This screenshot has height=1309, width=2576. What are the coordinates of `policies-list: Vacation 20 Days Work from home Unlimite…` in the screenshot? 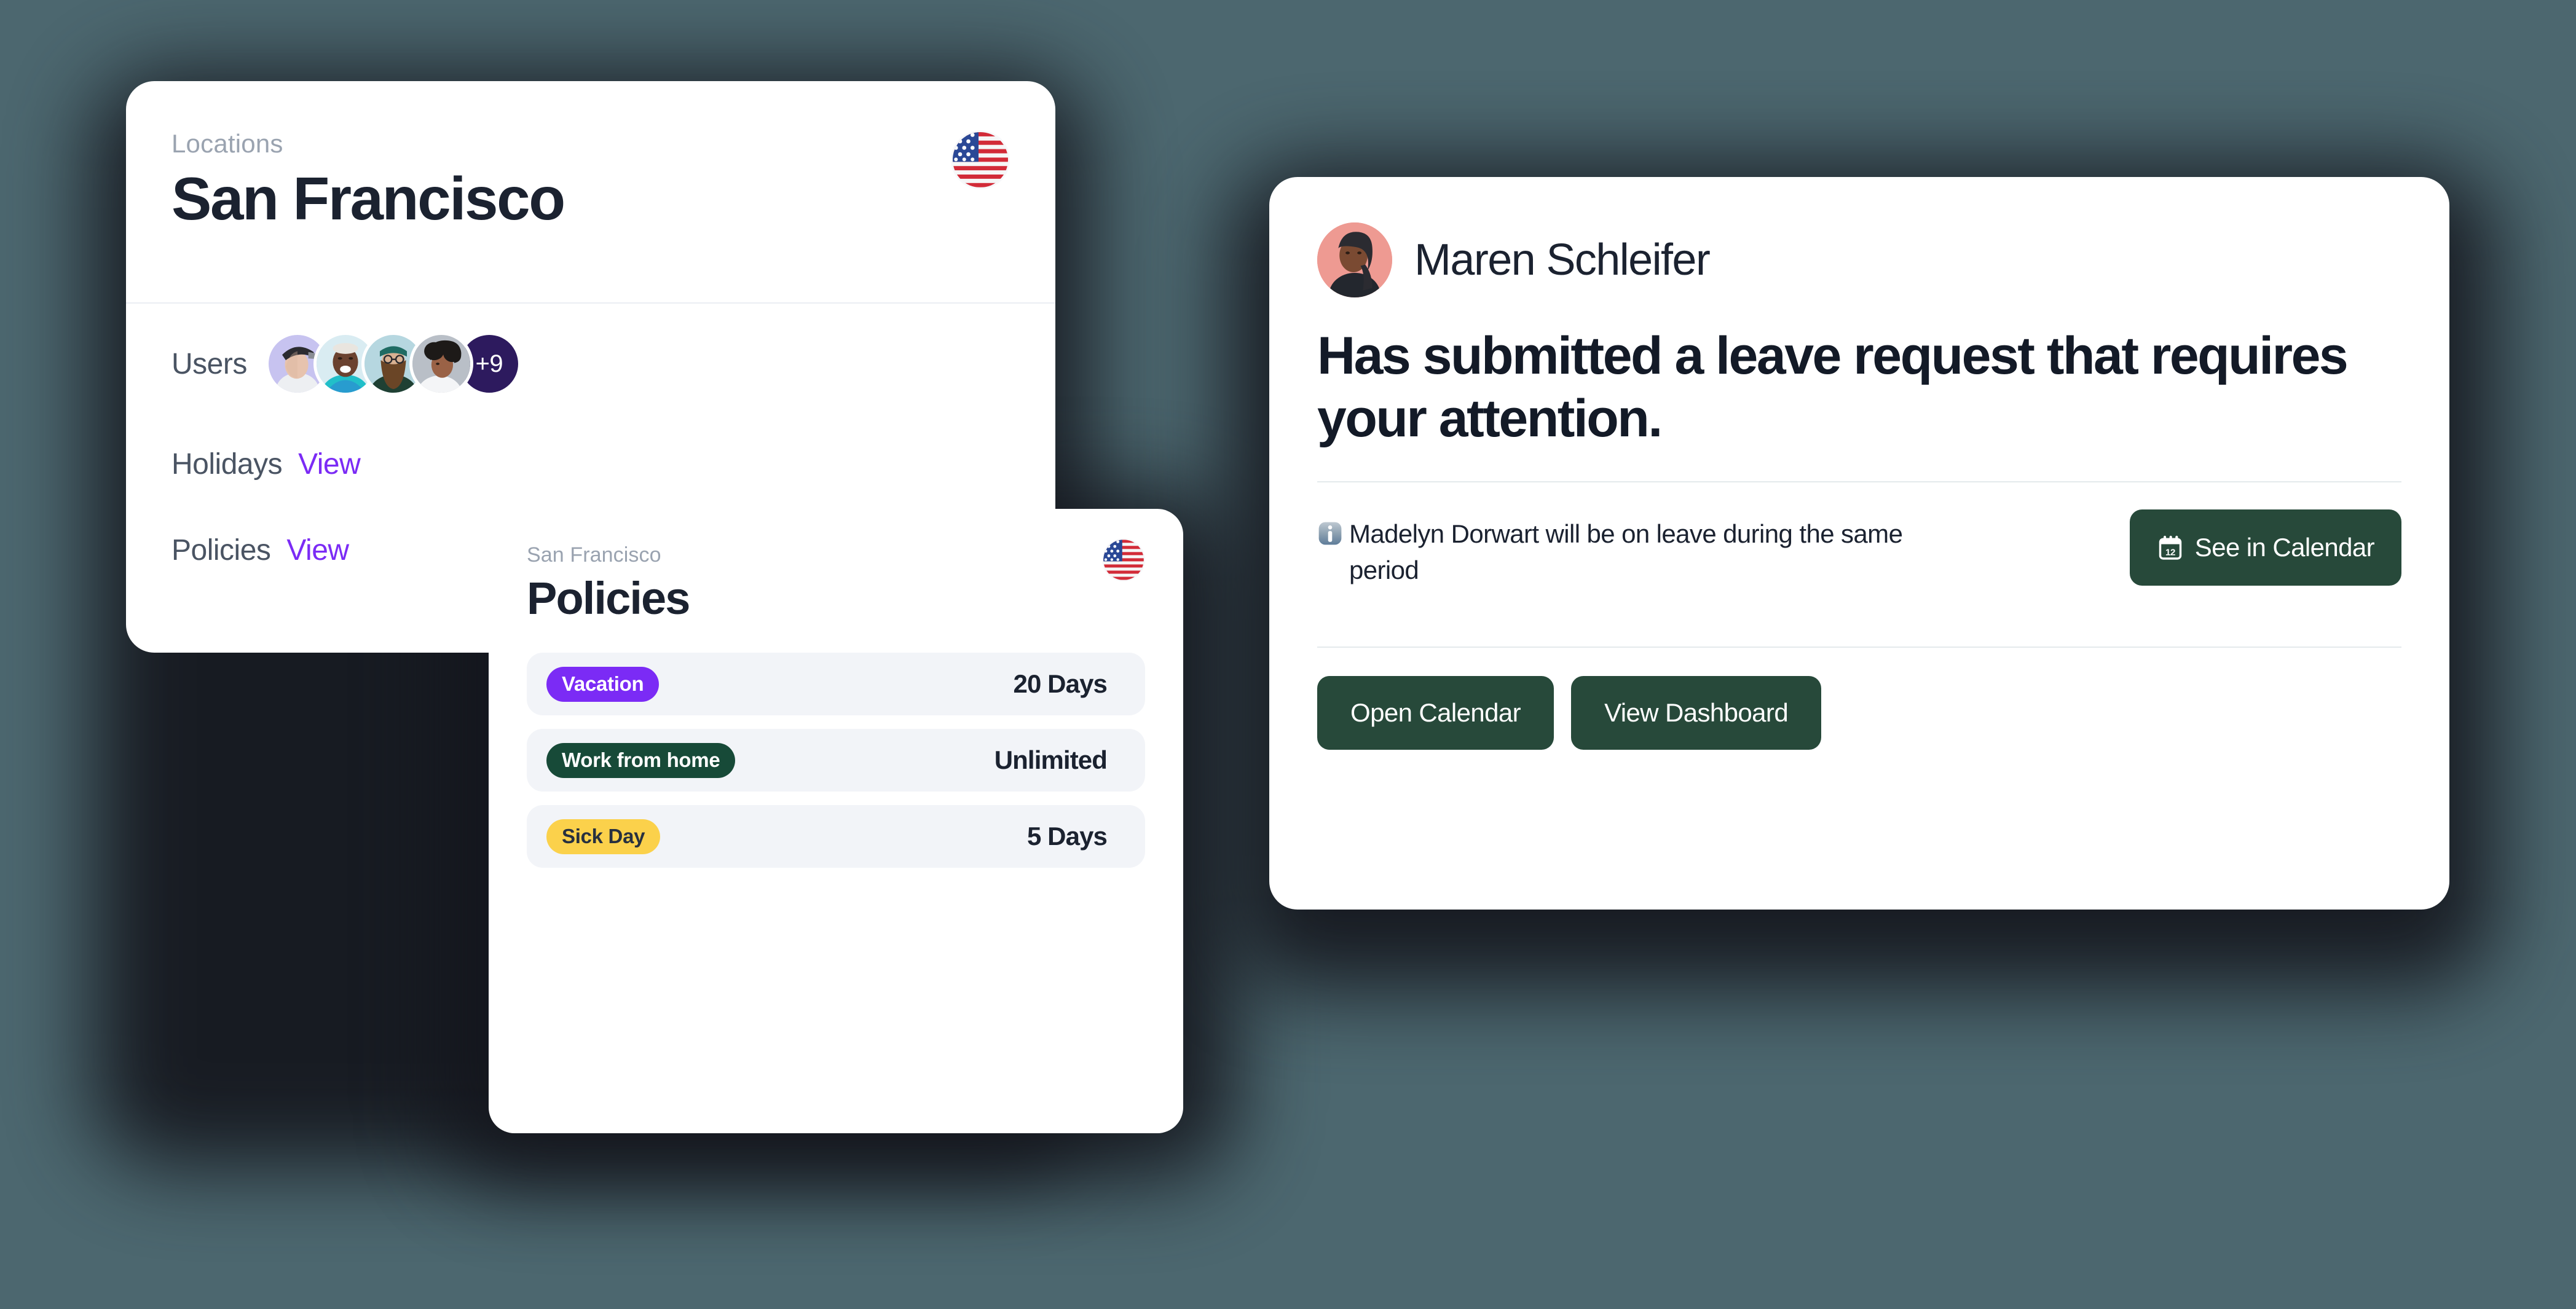 It's located at (836, 760).